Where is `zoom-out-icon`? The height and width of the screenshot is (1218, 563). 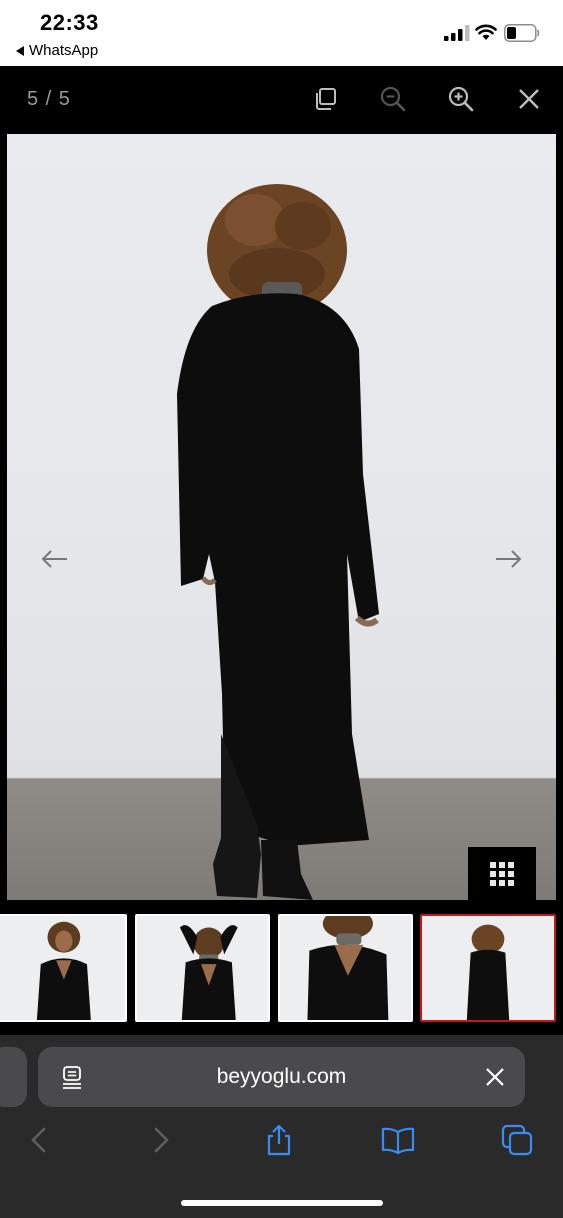 zoom-out-icon is located at coordinates (393, 99).